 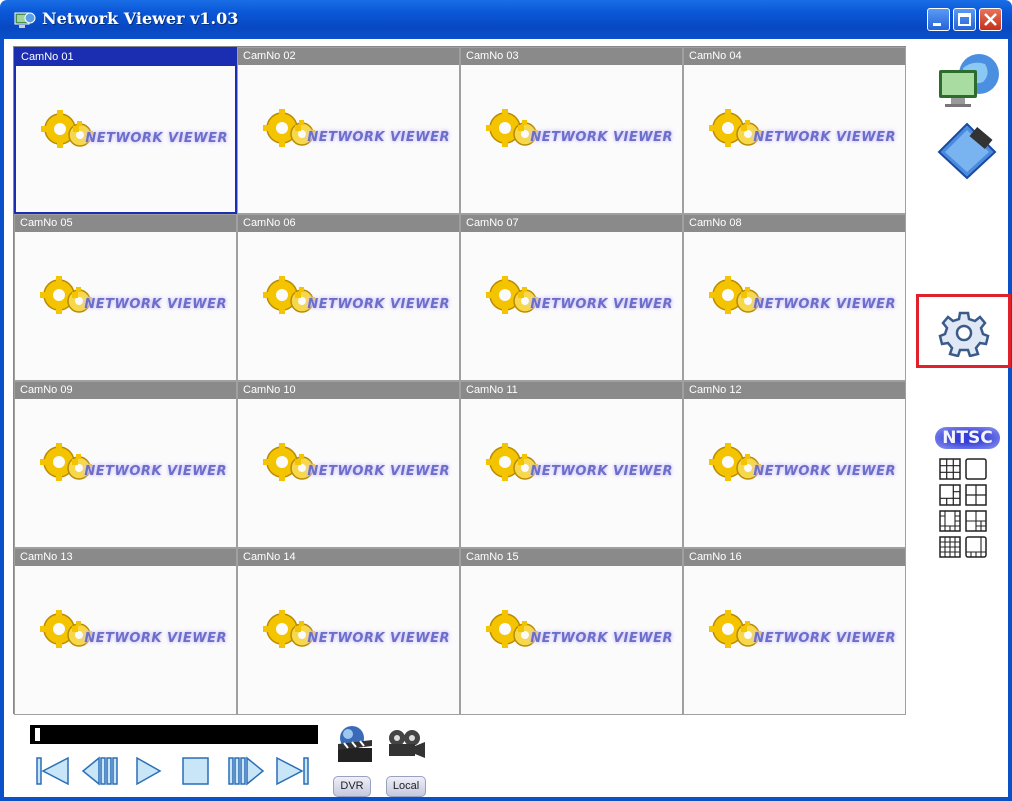 I want to click on step-forward-icon, so click(x=246, y=771).